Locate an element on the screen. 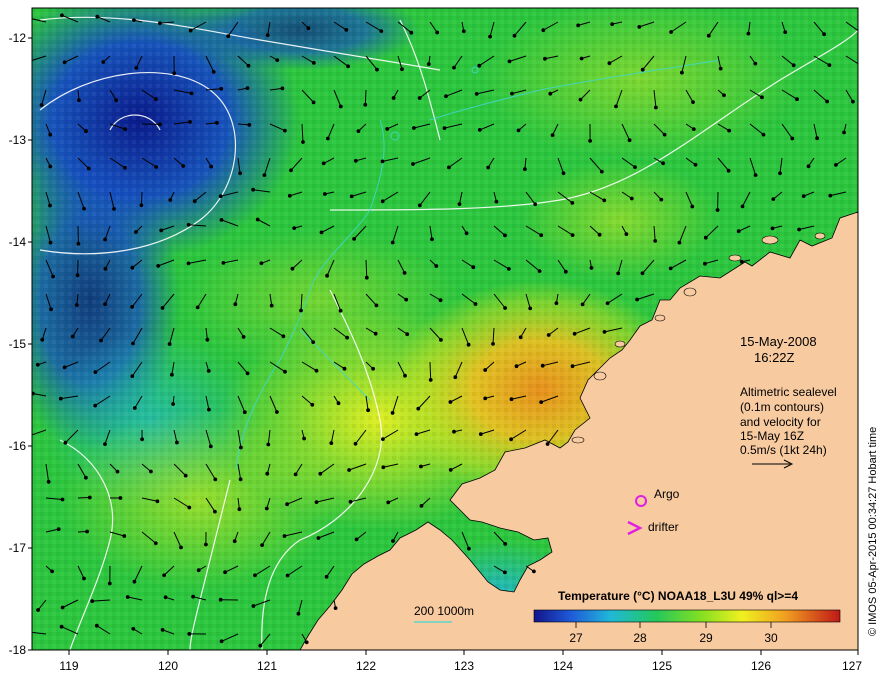  altimetry-note-line: Altimetric sealevel is located at coordinates (788, 392).